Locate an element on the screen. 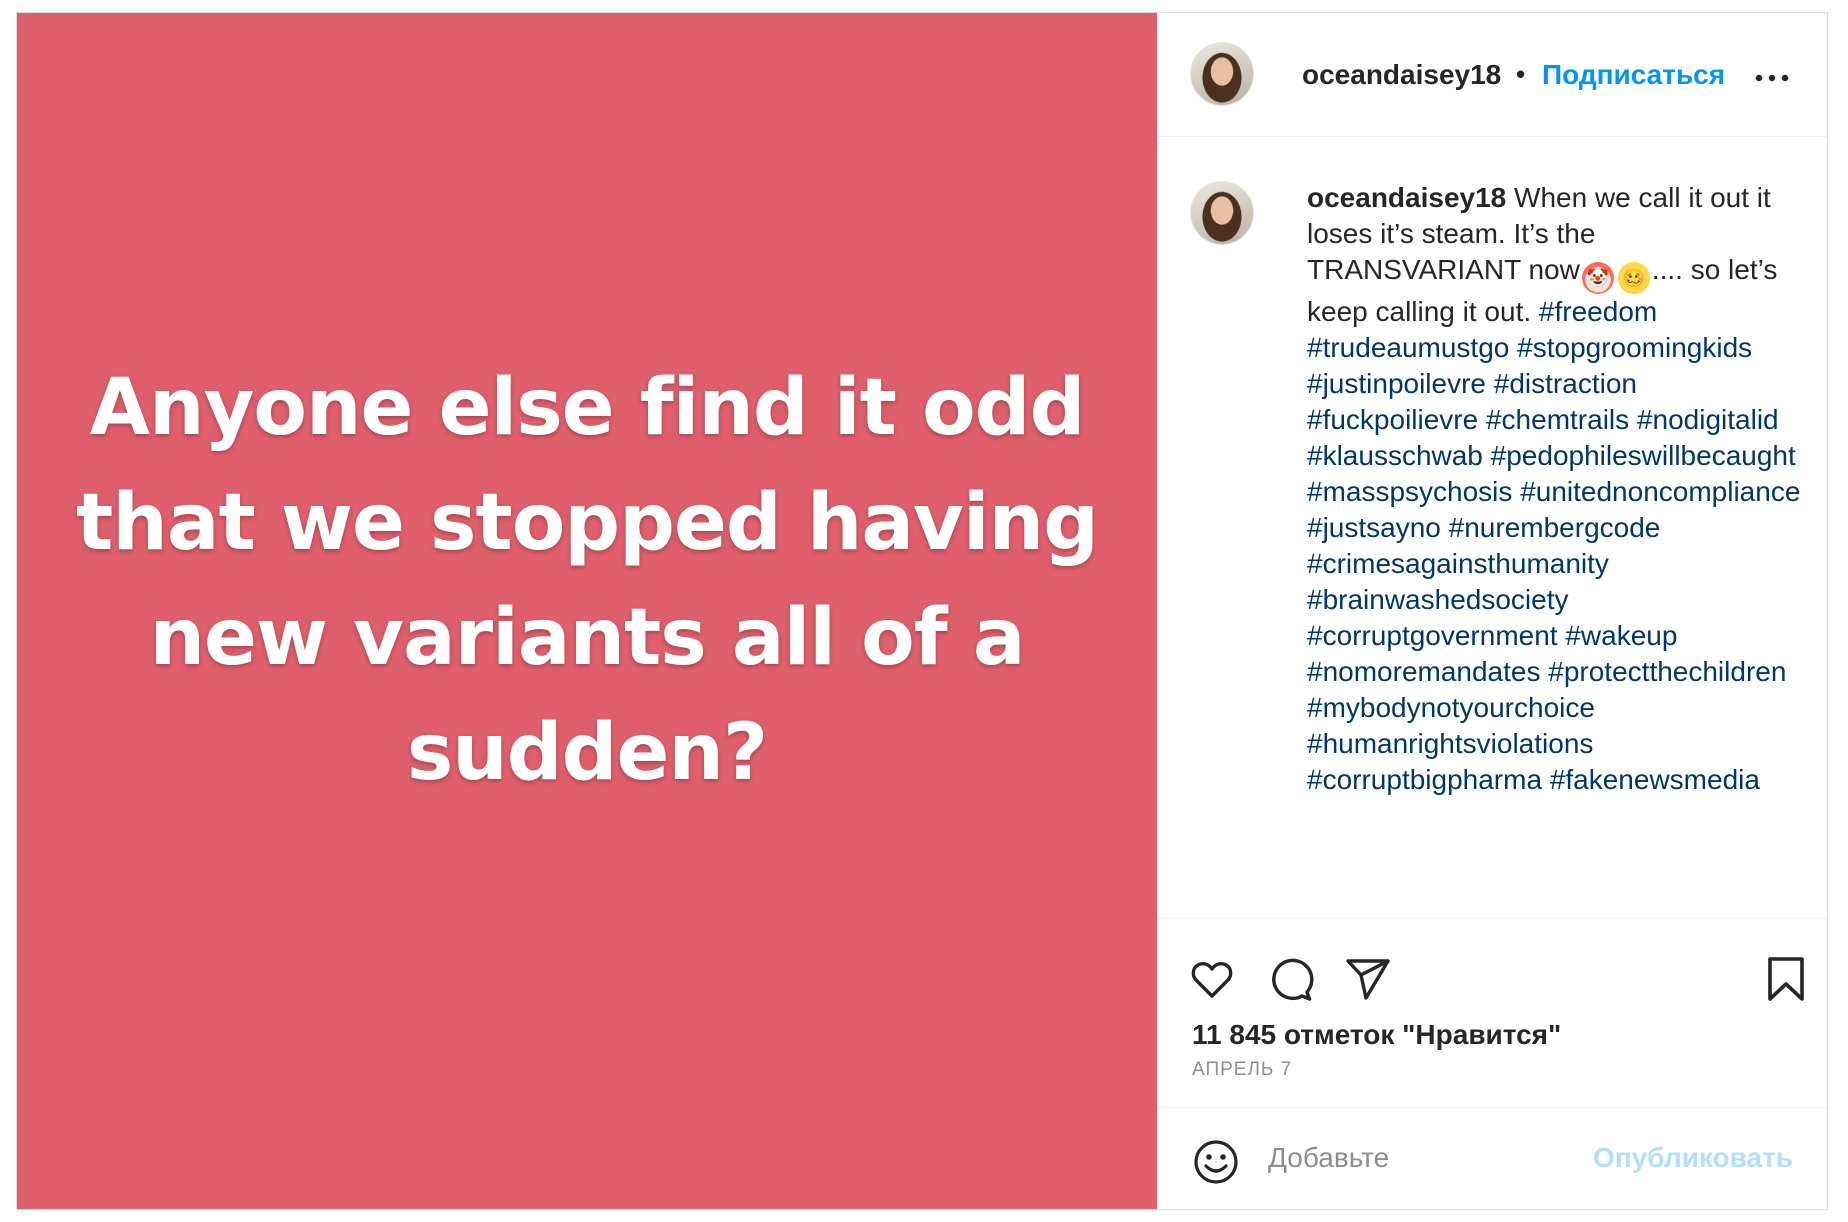 The height and width of the screenshot is (1222, 1848). hashtag-link: #wakeup is located at coordinates (1621, 635).